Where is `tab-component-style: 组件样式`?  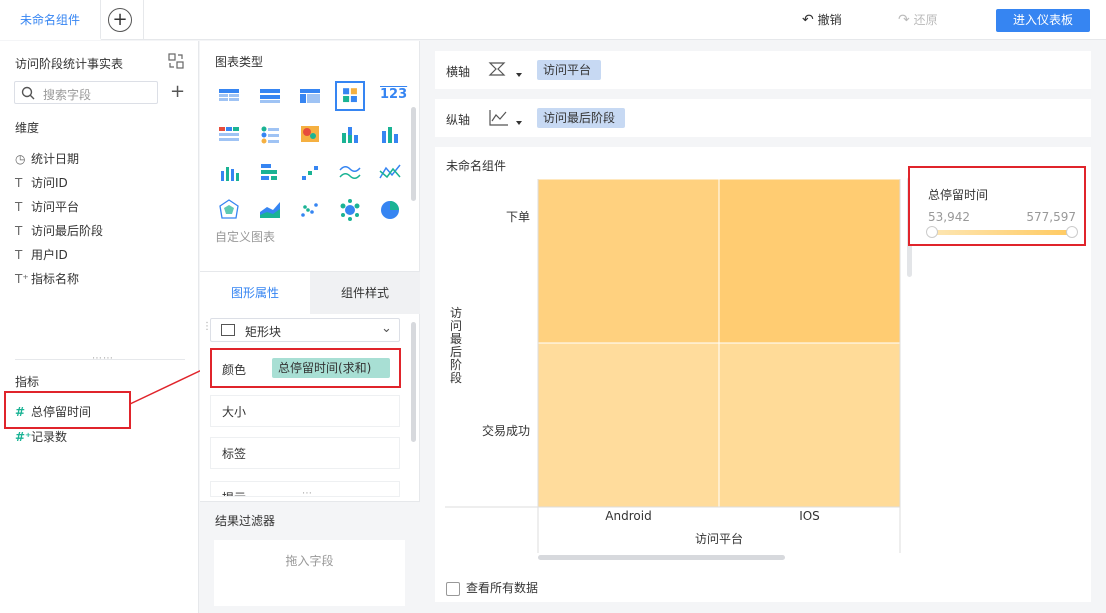
tab-component-style: 组件样式 is located at coordinates (365, 293).